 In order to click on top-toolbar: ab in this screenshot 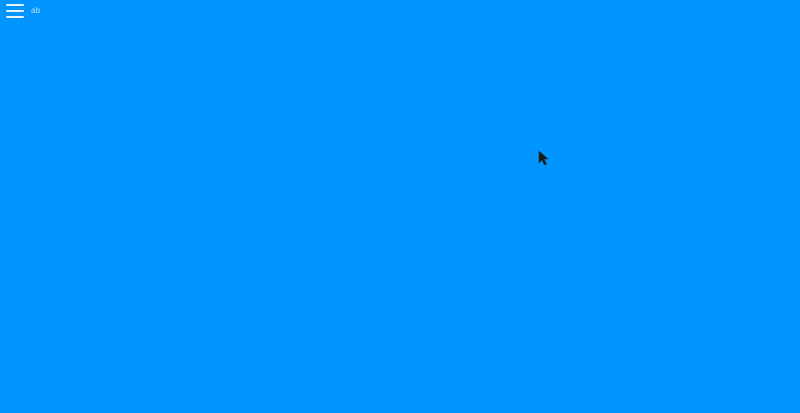, I will do `click(20, 11)`.